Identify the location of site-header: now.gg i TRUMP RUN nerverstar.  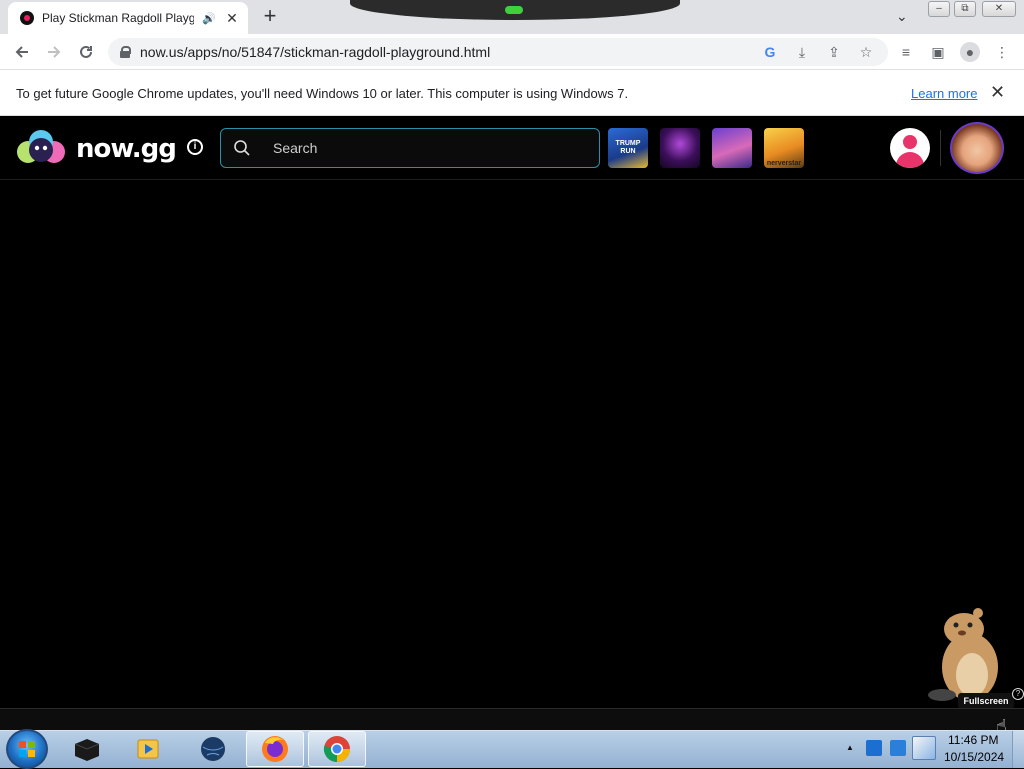
(512, 148).